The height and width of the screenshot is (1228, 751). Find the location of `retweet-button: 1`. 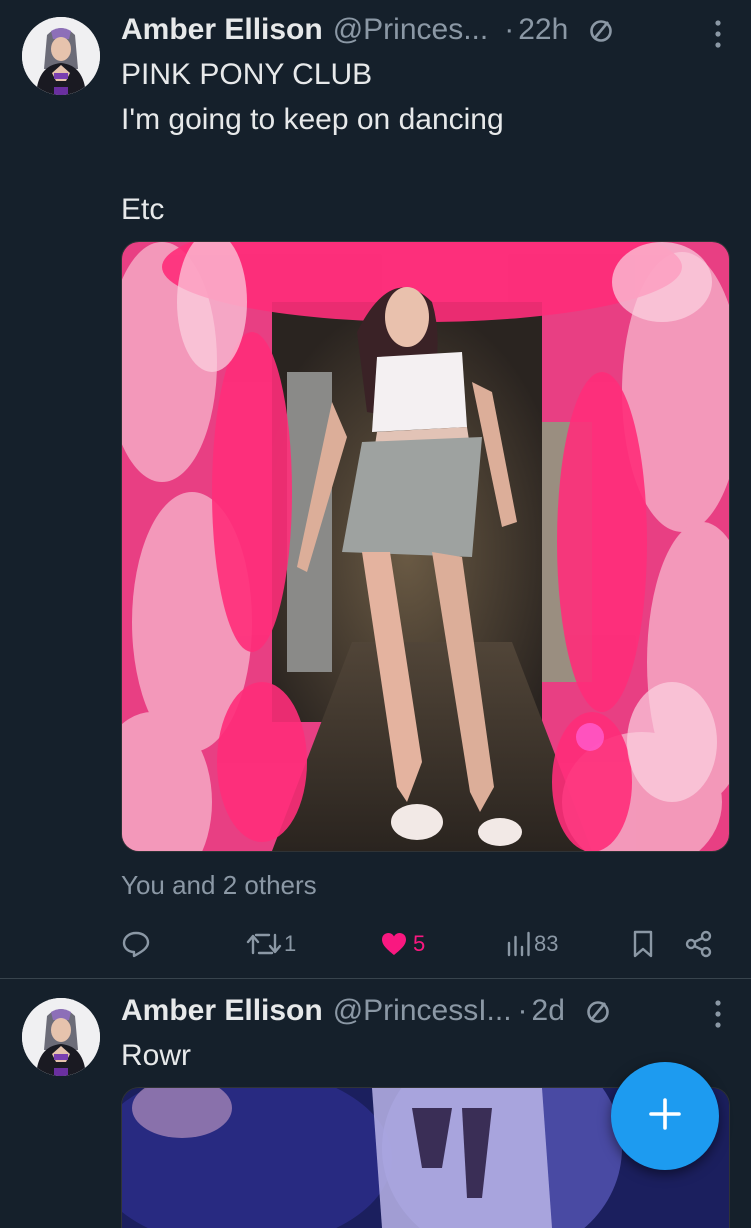

retweet-button: 1 is located at coordinates (271, 944).